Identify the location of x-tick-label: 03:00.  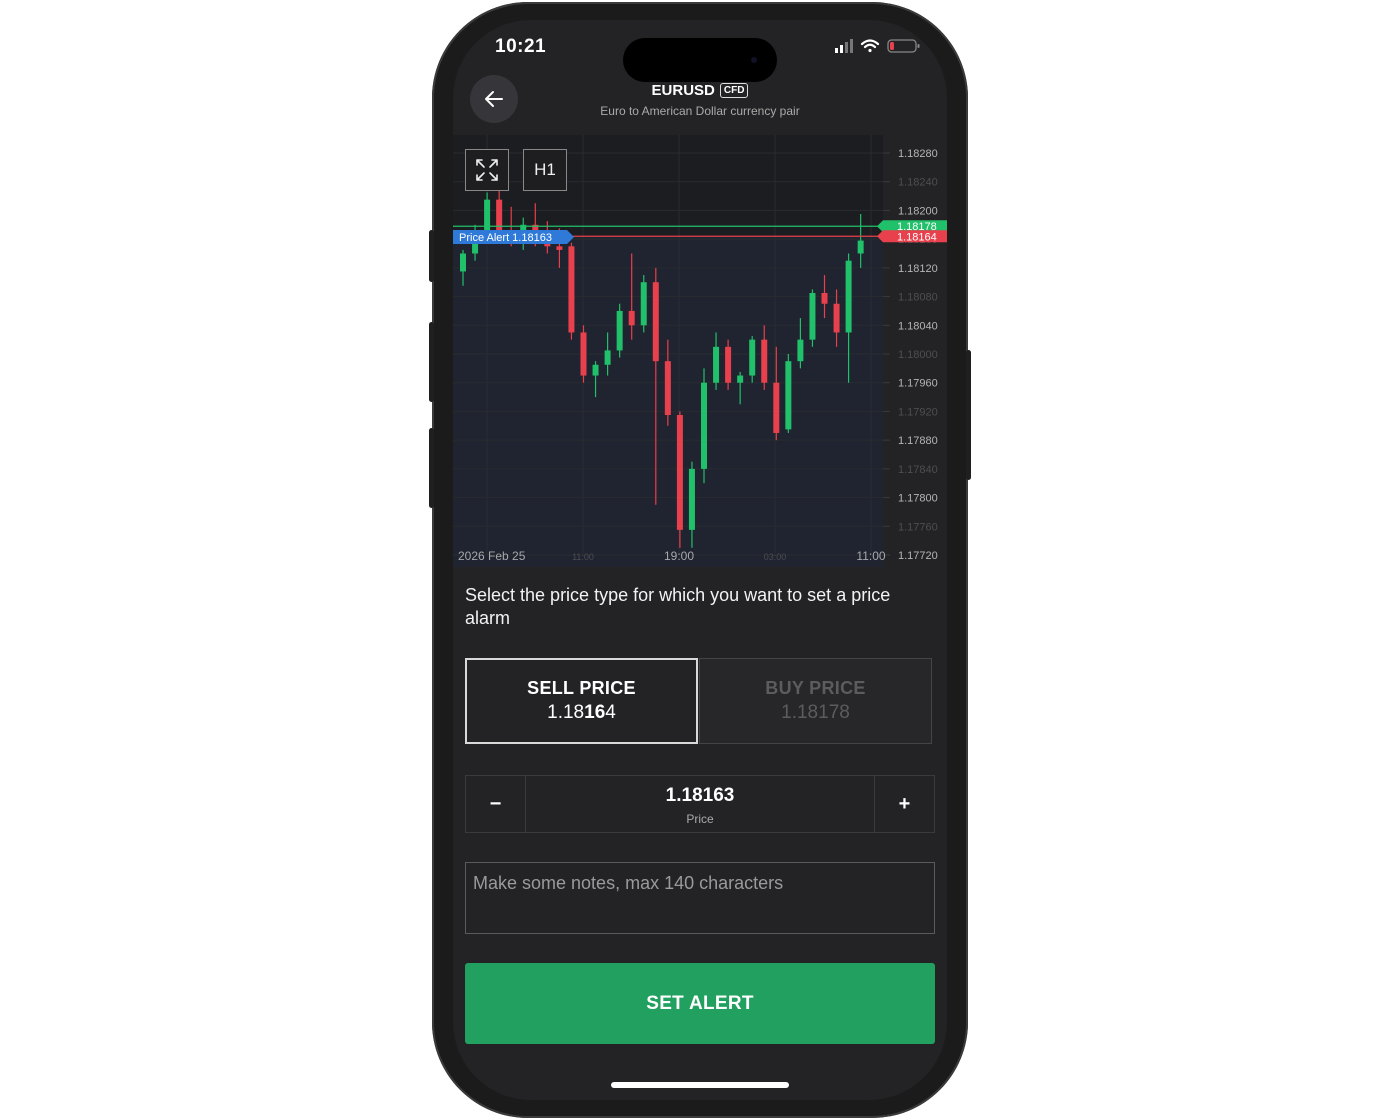
(775, 557).